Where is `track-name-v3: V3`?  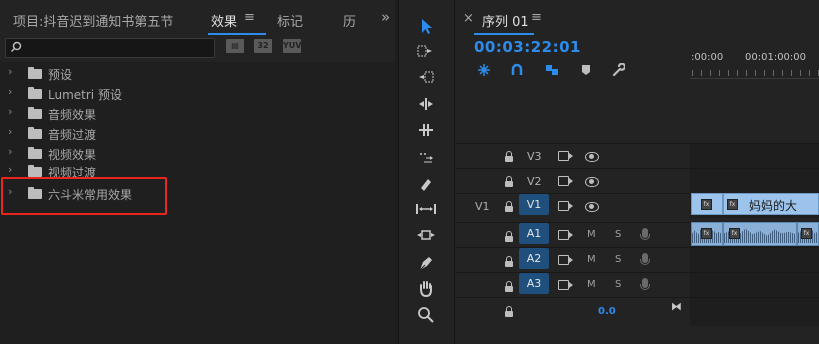 track-name-v3: V3 is located at coordinates (534, 156).